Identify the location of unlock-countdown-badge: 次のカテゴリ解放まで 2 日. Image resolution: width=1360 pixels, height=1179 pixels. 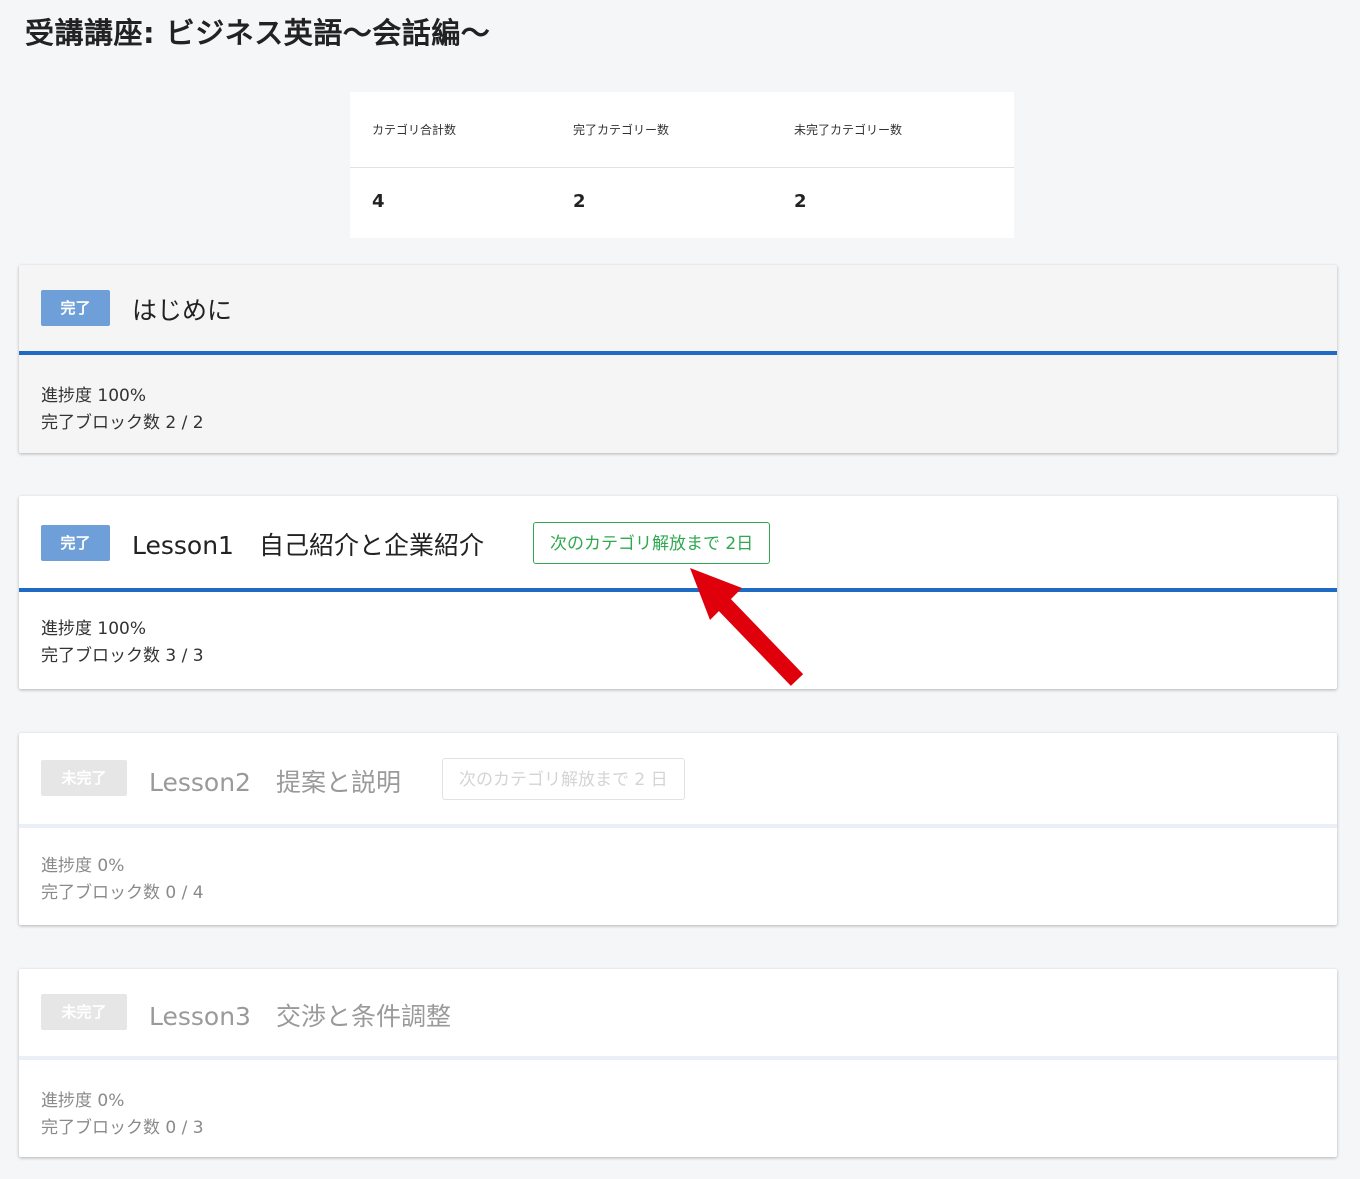
(563, 779).